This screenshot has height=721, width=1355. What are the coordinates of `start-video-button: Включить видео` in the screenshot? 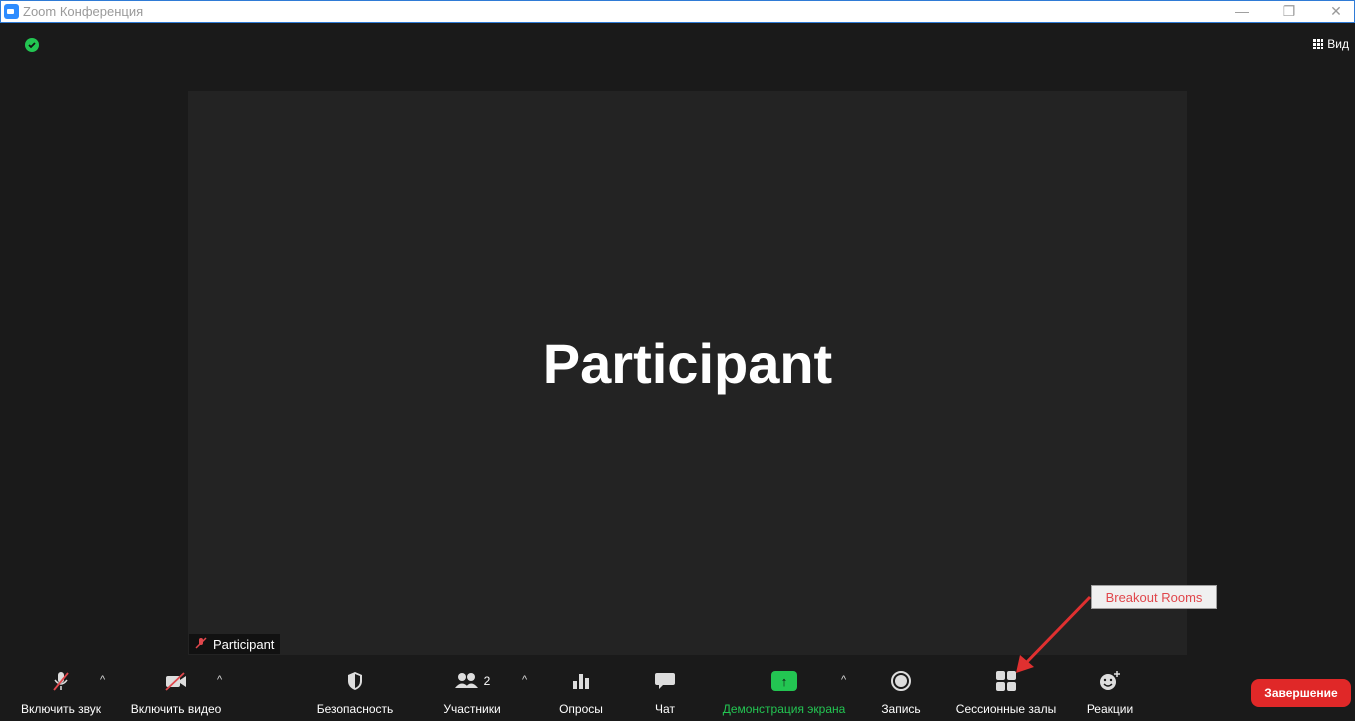 It's located at (176, 689).